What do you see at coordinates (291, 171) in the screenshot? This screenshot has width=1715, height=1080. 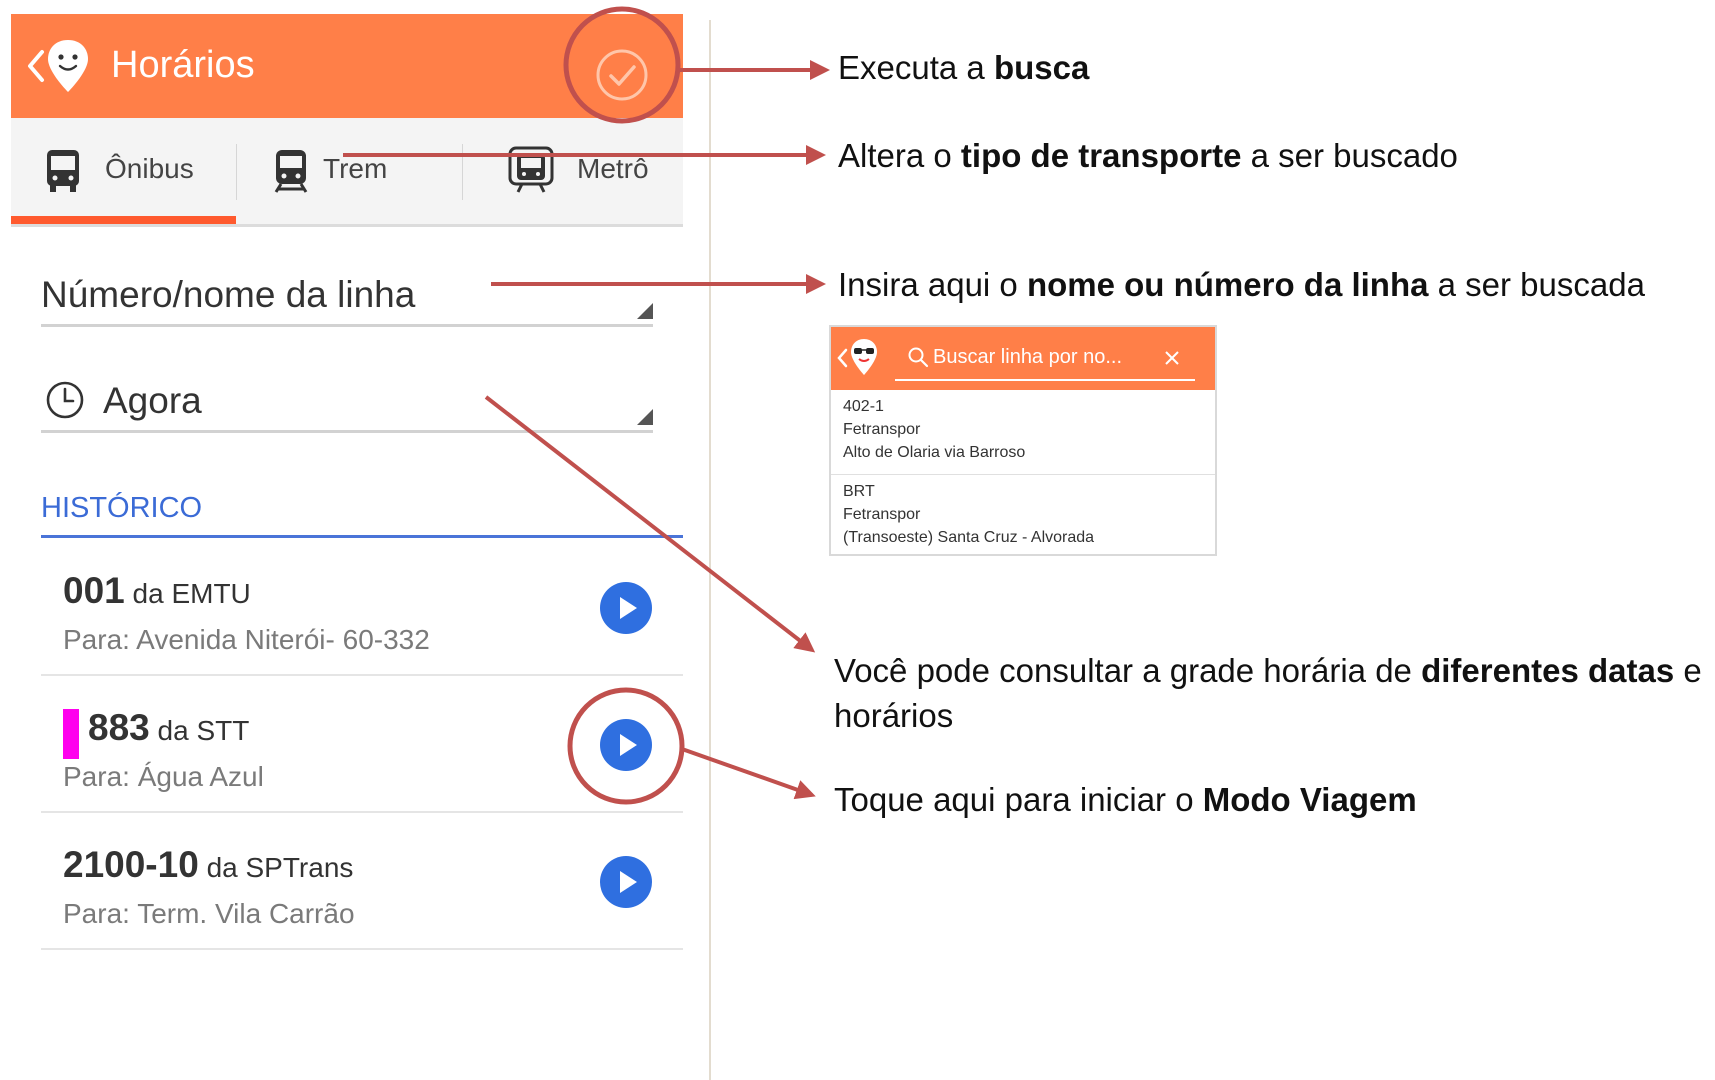 I see `train-icon` at bounding box center [291, 171].